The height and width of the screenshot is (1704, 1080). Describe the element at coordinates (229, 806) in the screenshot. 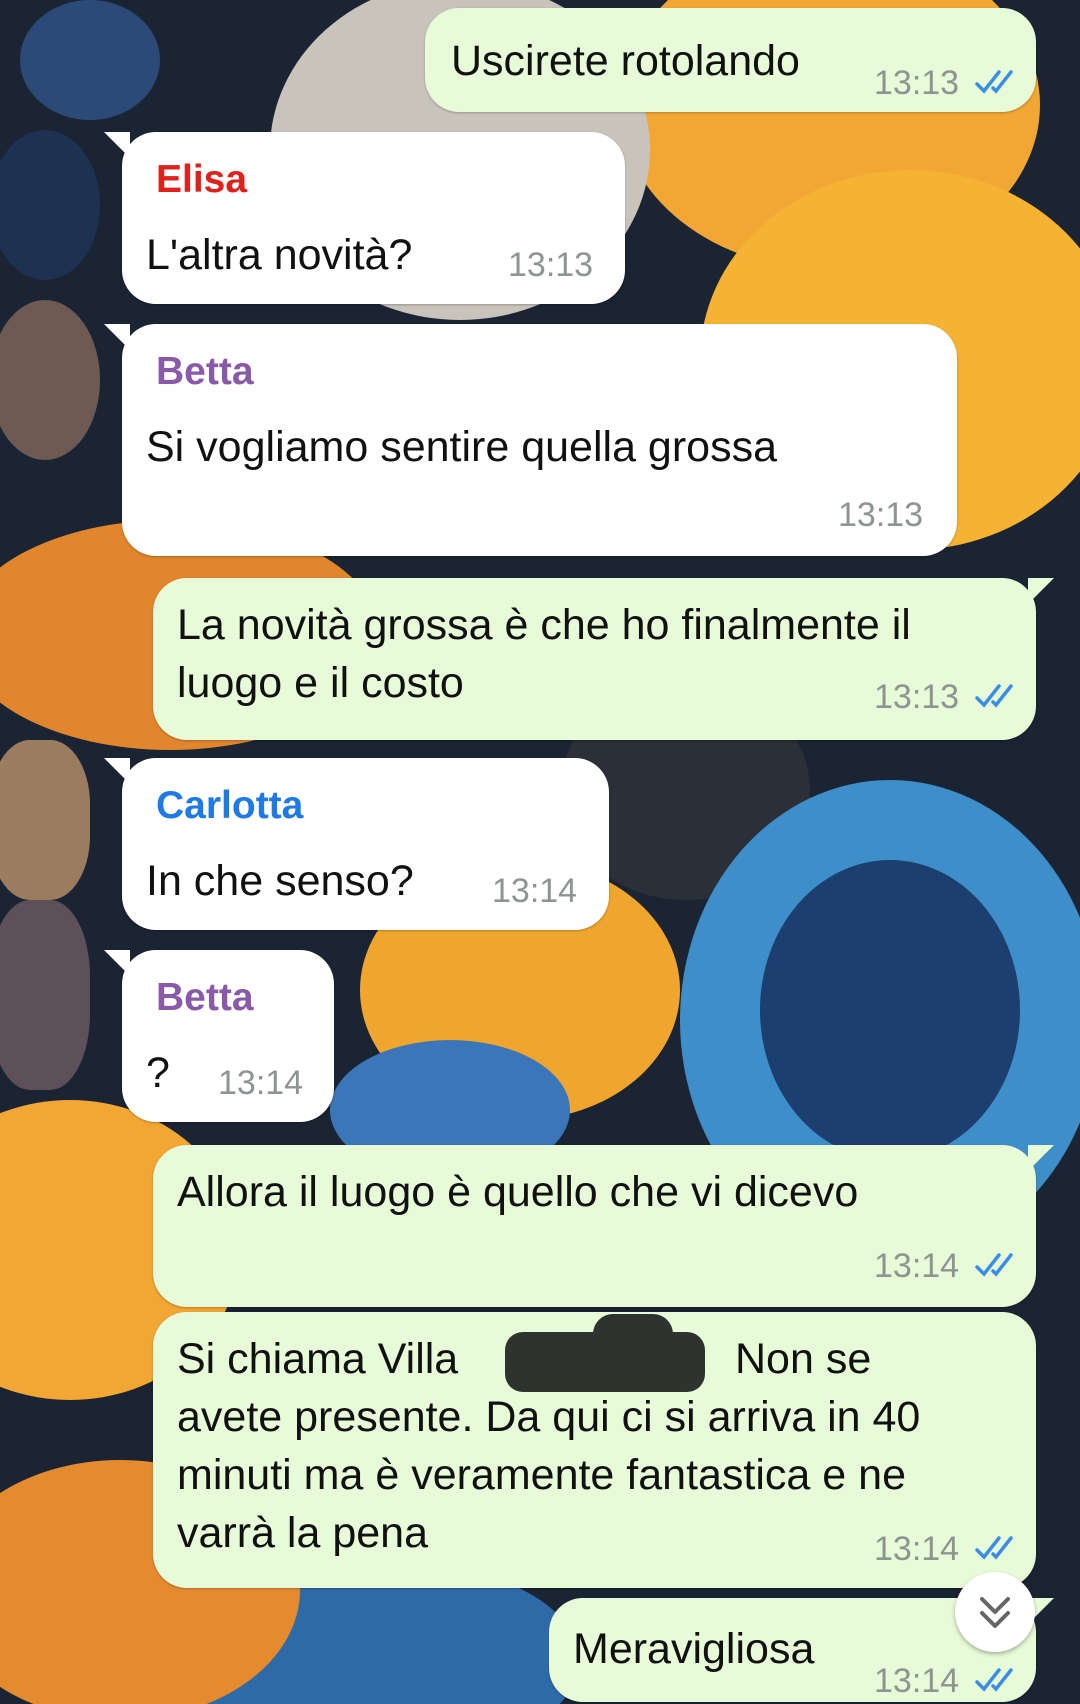

I see `sender-name: Carlotta` at that location.